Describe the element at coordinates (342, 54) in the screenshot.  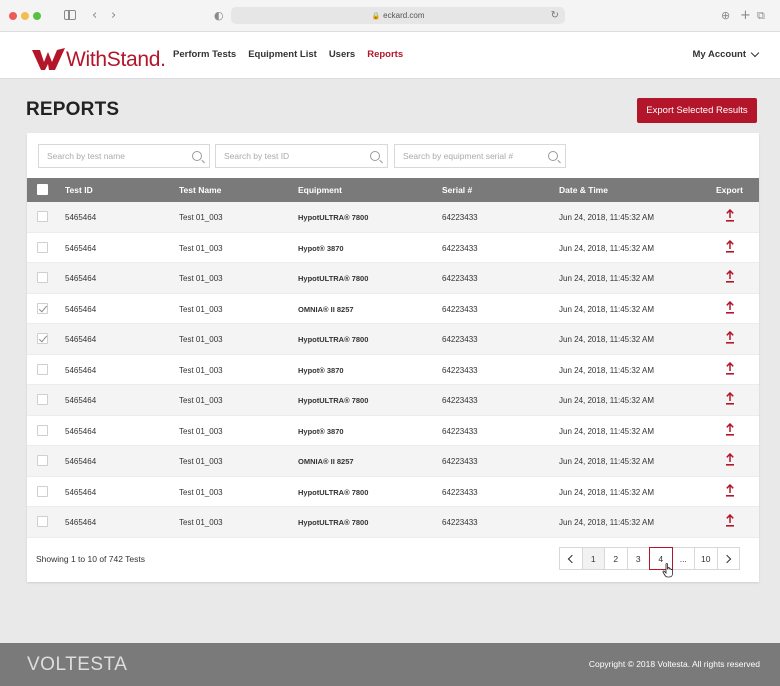
I see `nav-users: Users` at that location.